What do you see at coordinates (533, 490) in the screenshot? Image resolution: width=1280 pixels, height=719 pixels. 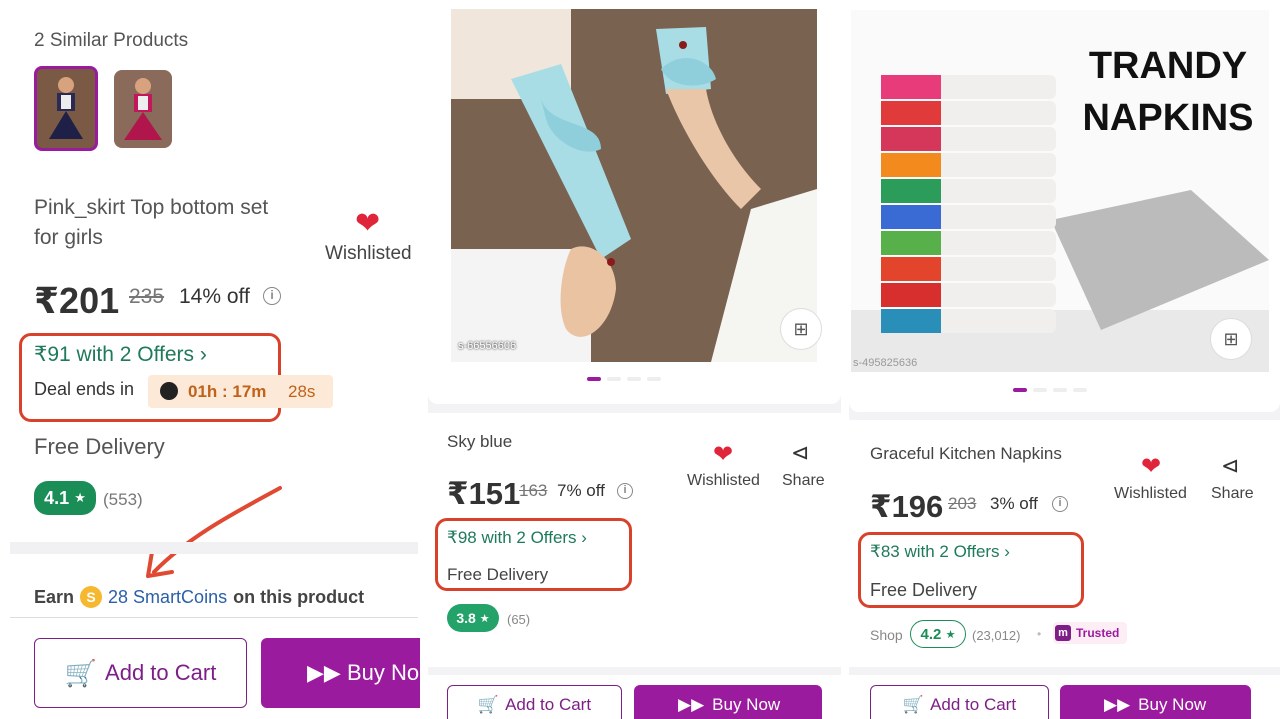 I see `mrp: 163` at bounding box center [533, 490].